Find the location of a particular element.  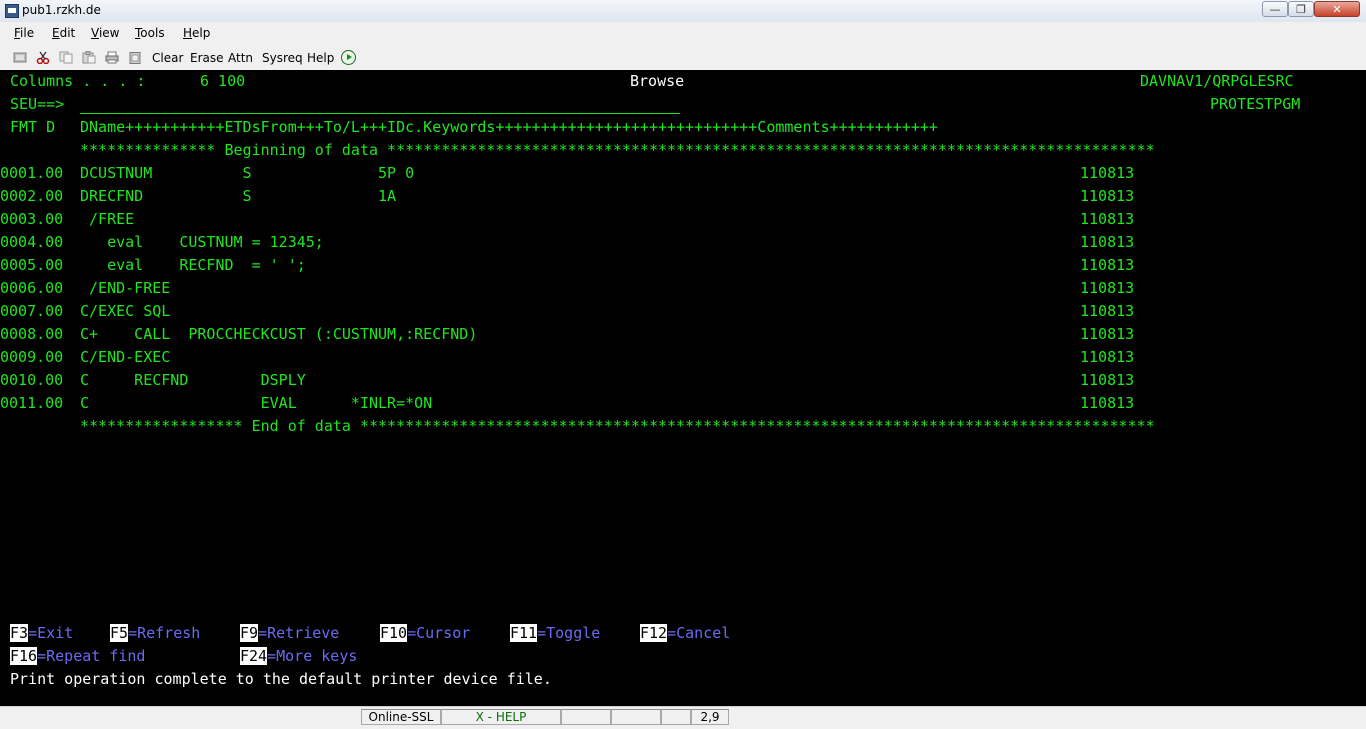

source-line-seq-number: 0006.00 is located at coordinates (32, 288).